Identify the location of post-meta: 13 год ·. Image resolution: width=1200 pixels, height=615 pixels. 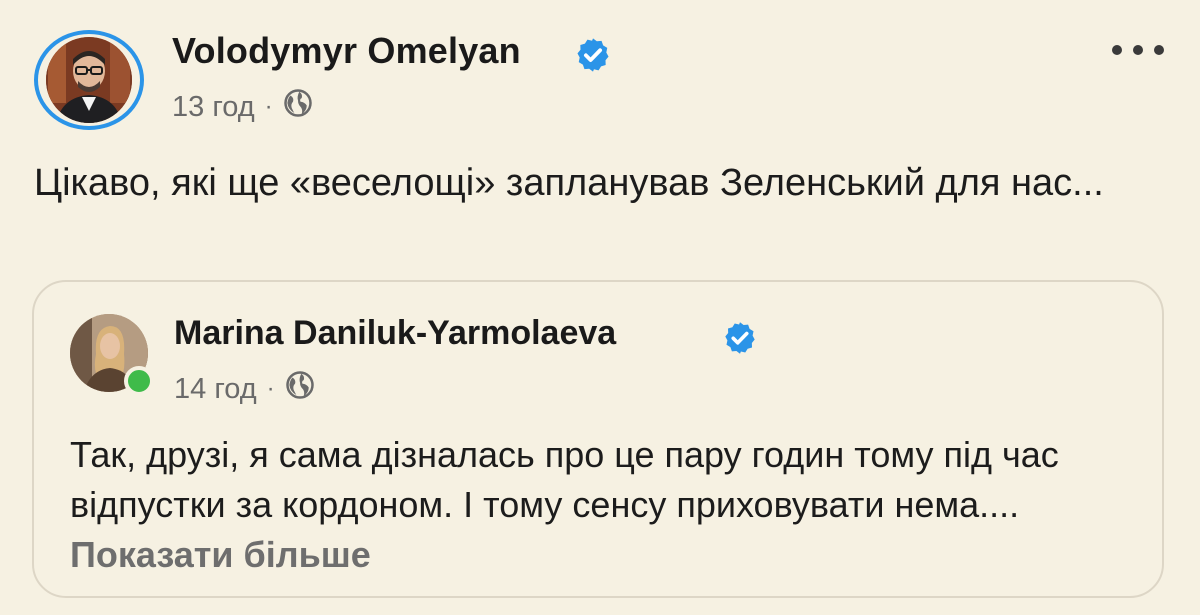
(242, 107).